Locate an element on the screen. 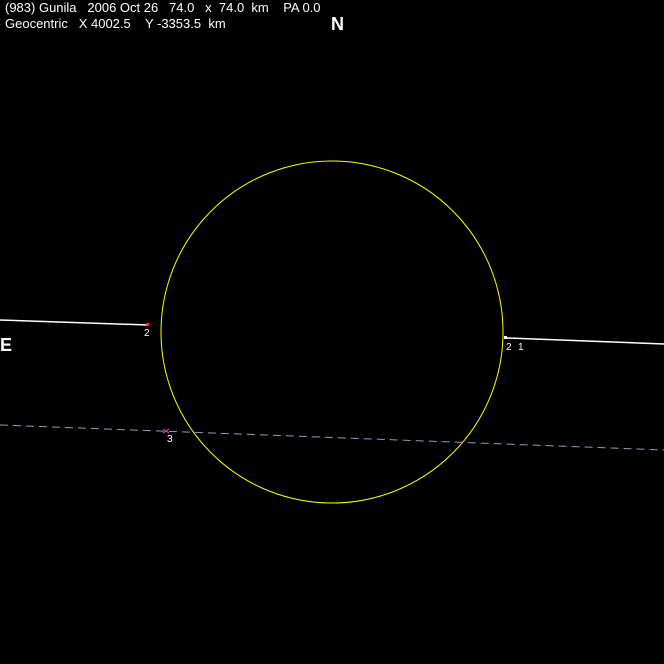  chord-label-left: 2 is located at coordinates (147, 333).